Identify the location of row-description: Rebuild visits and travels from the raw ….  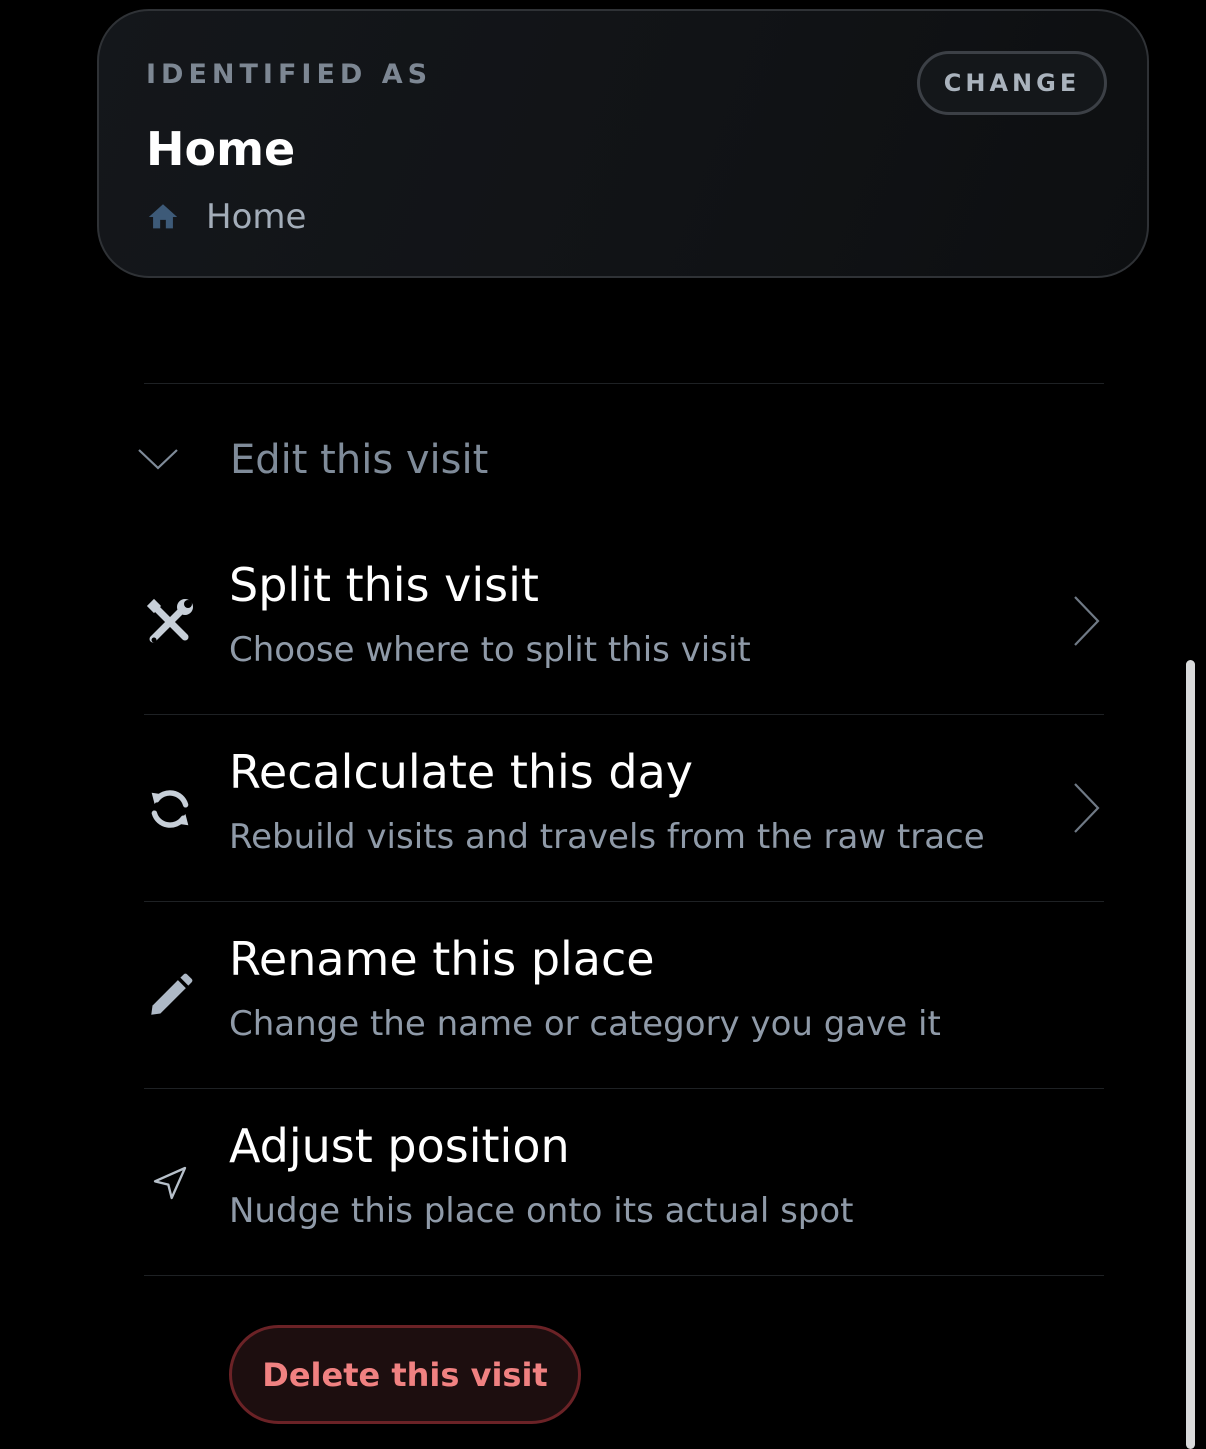
(607, 837).